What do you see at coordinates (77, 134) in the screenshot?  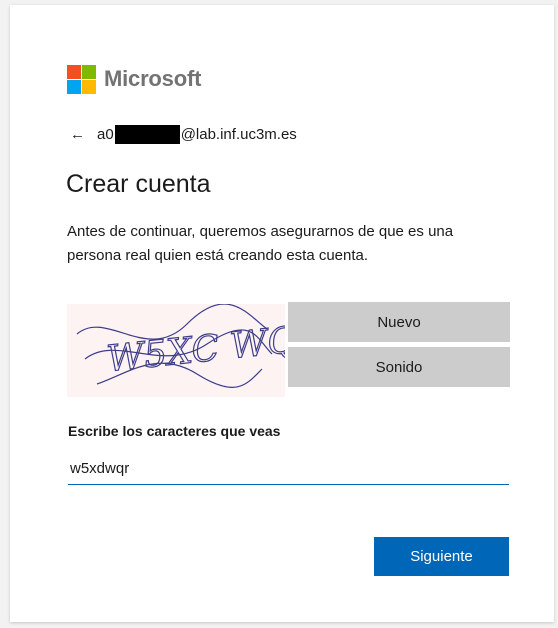 I see `arrow-left-icon: ←` at bounding box center [77, 134].